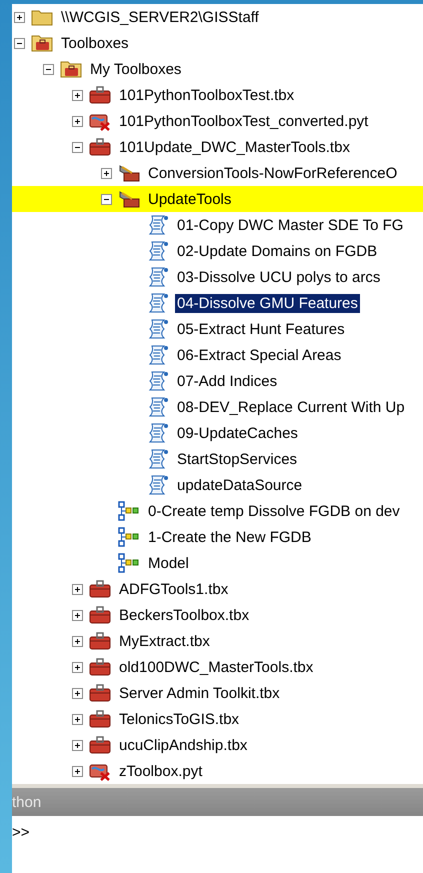  I want to click on tree-item: 0-Create temp Dissolve FGDB on dev, so click(274, 511).